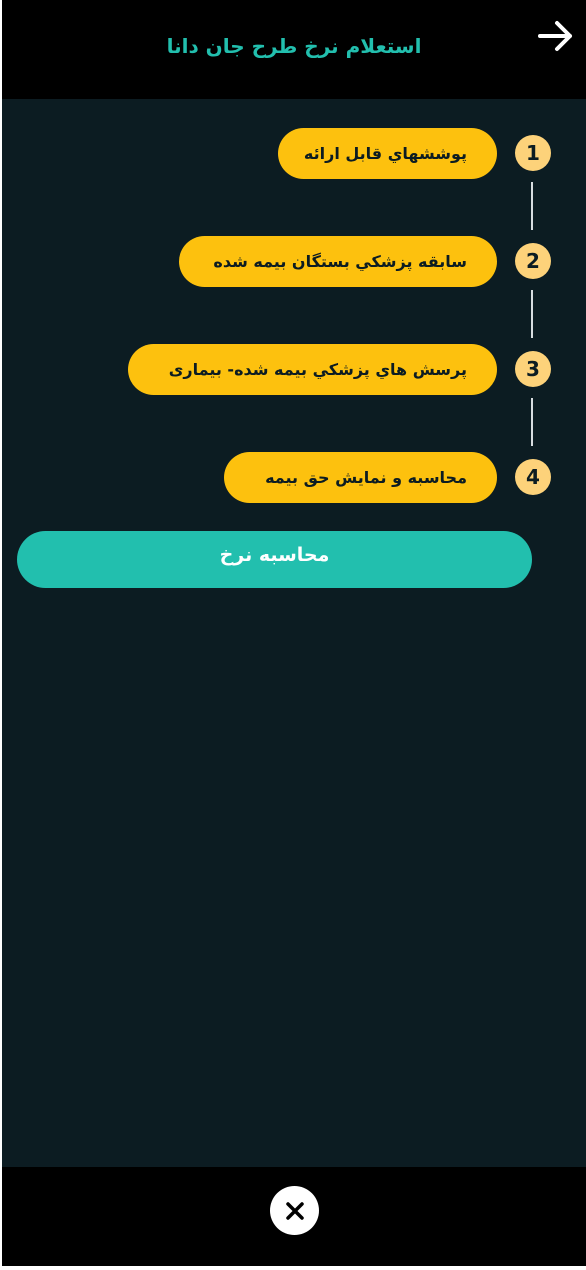  I want to click on step-2-button: سابقه پزشکي بستگان بیمه شده, so click(338, 261).